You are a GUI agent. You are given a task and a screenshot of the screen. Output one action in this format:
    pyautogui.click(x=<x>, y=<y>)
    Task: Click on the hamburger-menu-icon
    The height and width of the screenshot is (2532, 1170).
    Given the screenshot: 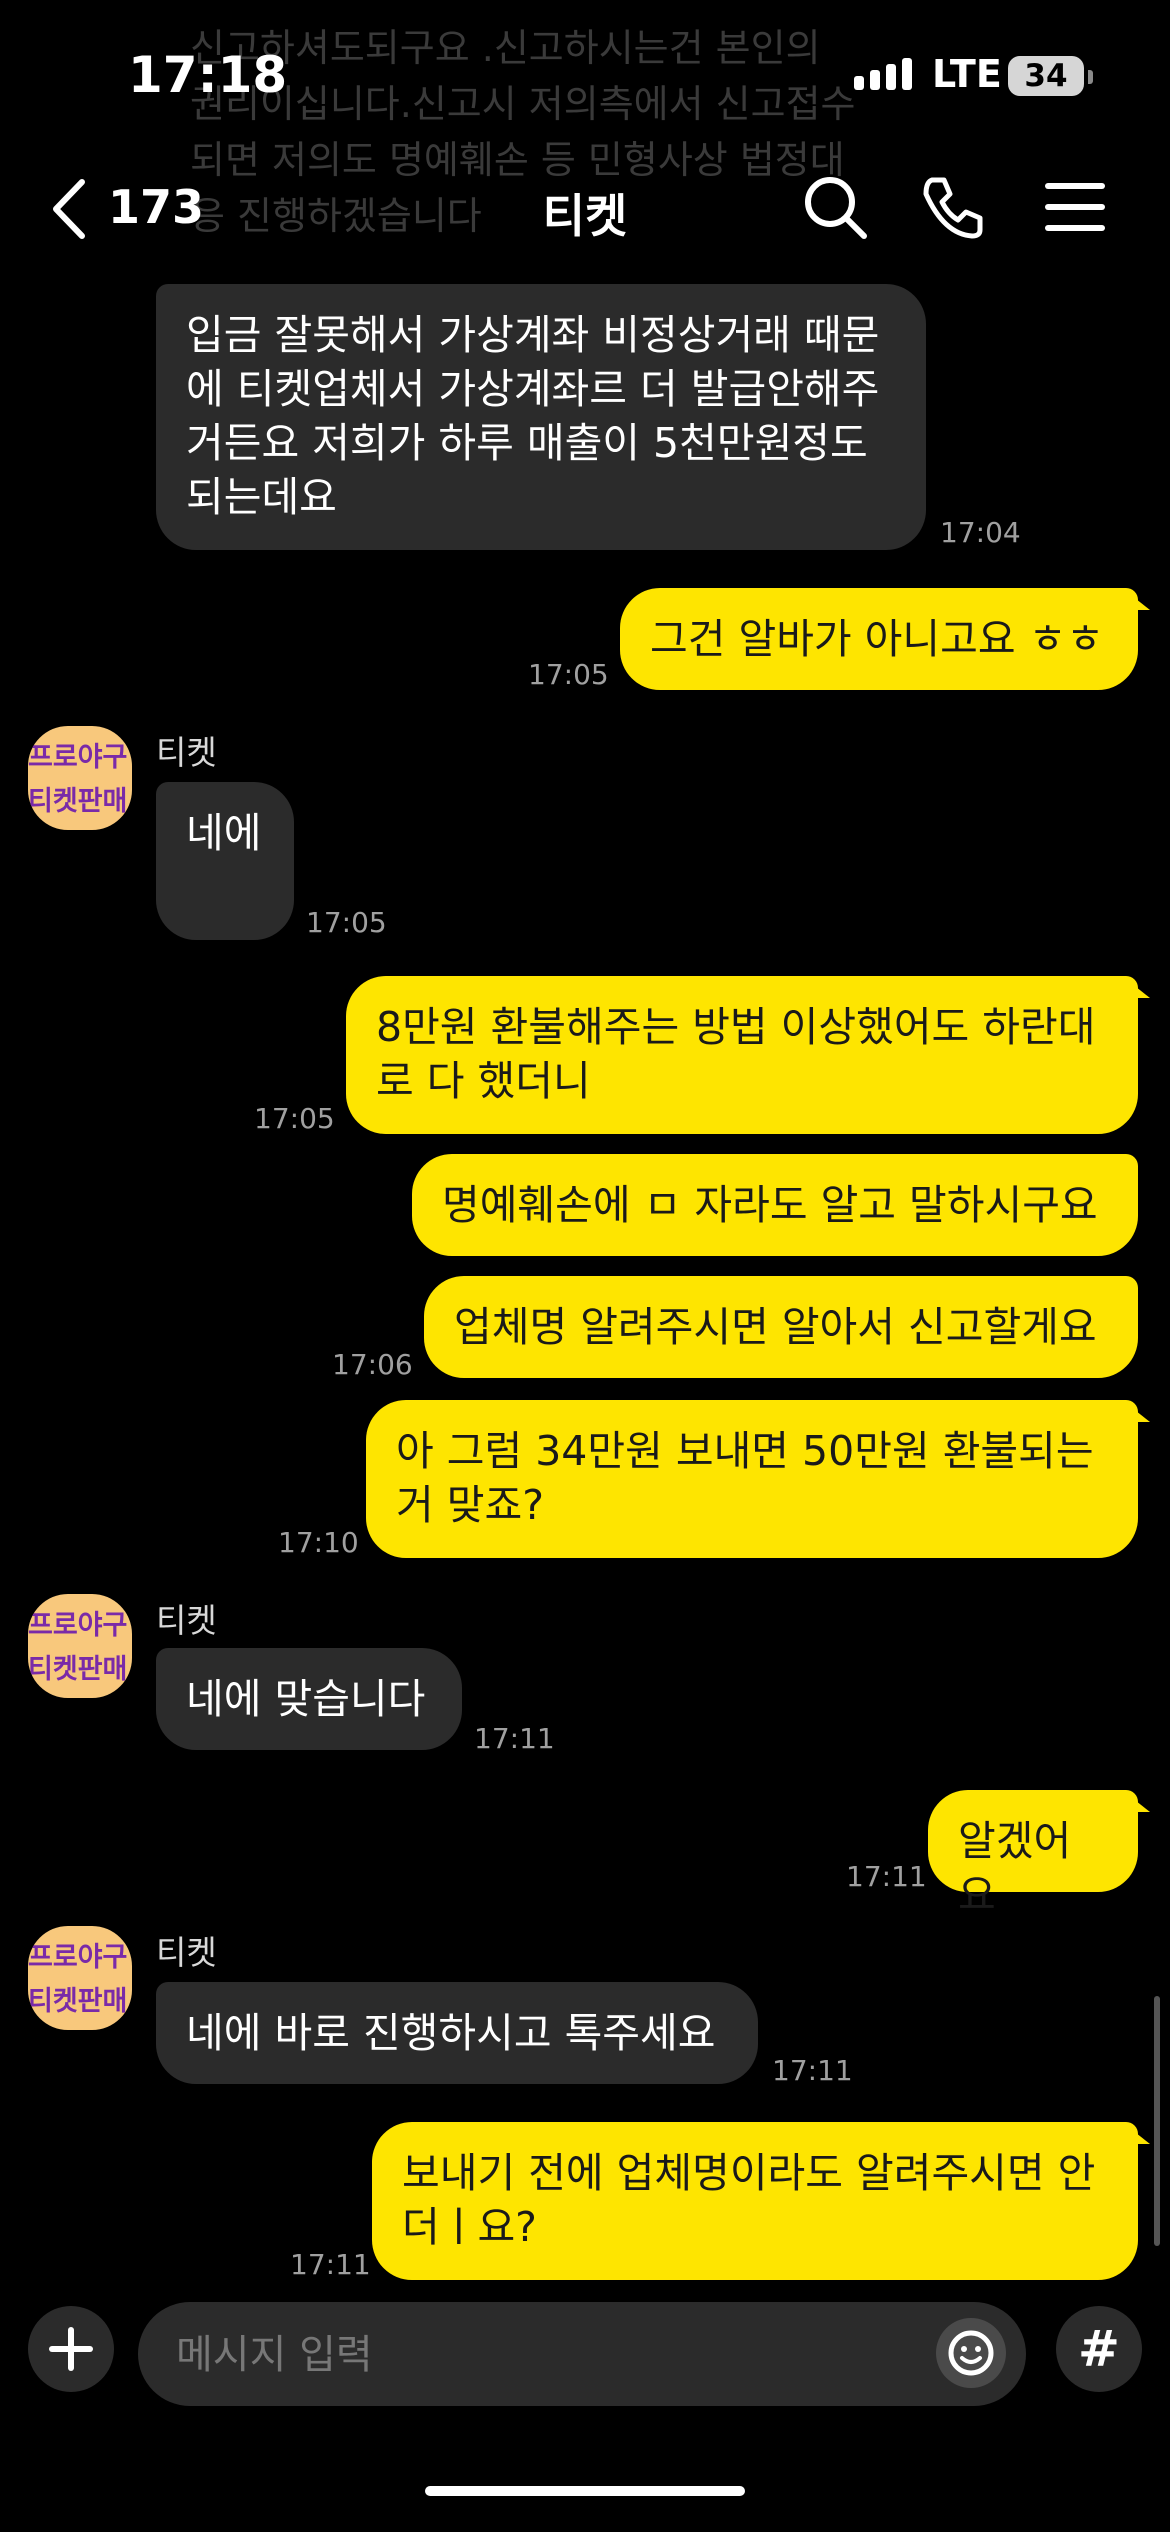 What is the action you would take?
    pyautogui.click(x=1075, y=207)
    